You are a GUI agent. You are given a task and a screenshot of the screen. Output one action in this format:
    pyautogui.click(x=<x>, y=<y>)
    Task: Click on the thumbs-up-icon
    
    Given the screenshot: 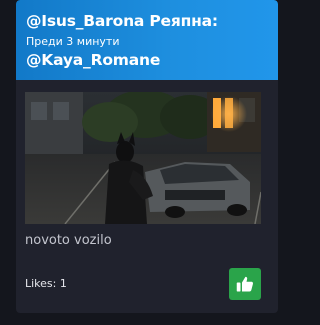 What is the action you would take?
    pyautogui.click(x=245, y=284)
    